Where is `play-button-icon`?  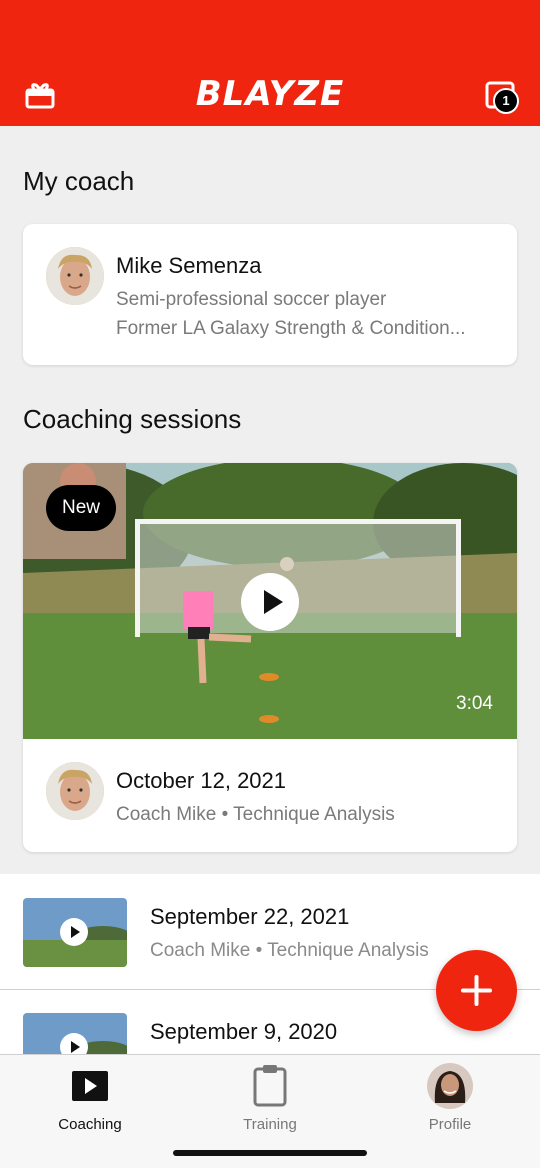
play-button-icon is located at coordinates (270, 602).